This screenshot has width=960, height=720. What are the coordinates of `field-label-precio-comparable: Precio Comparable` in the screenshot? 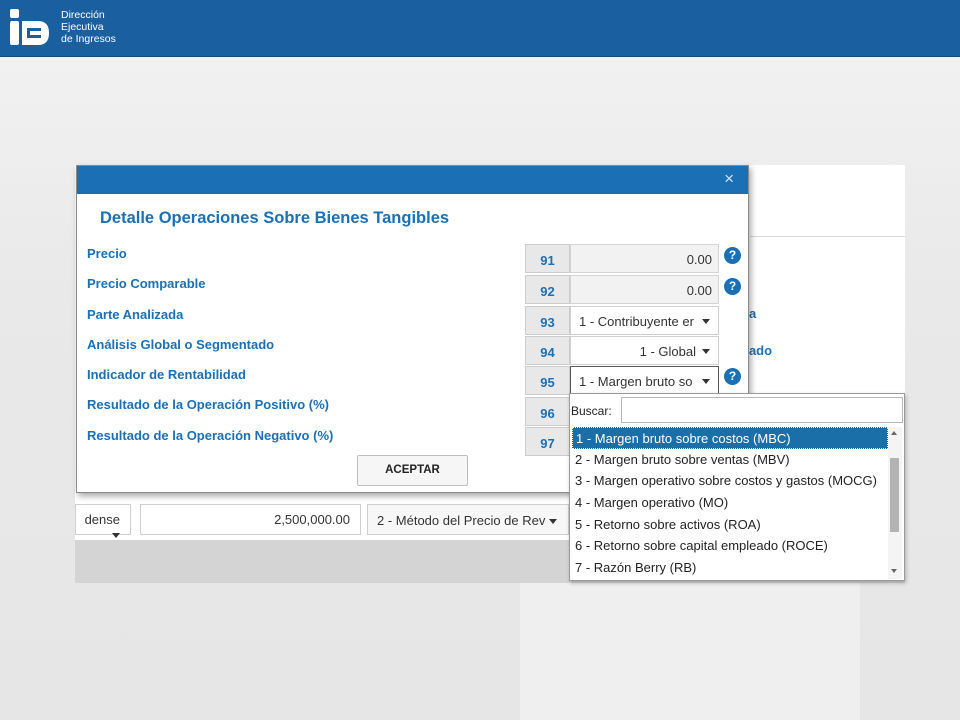 It's located at (146, 283).